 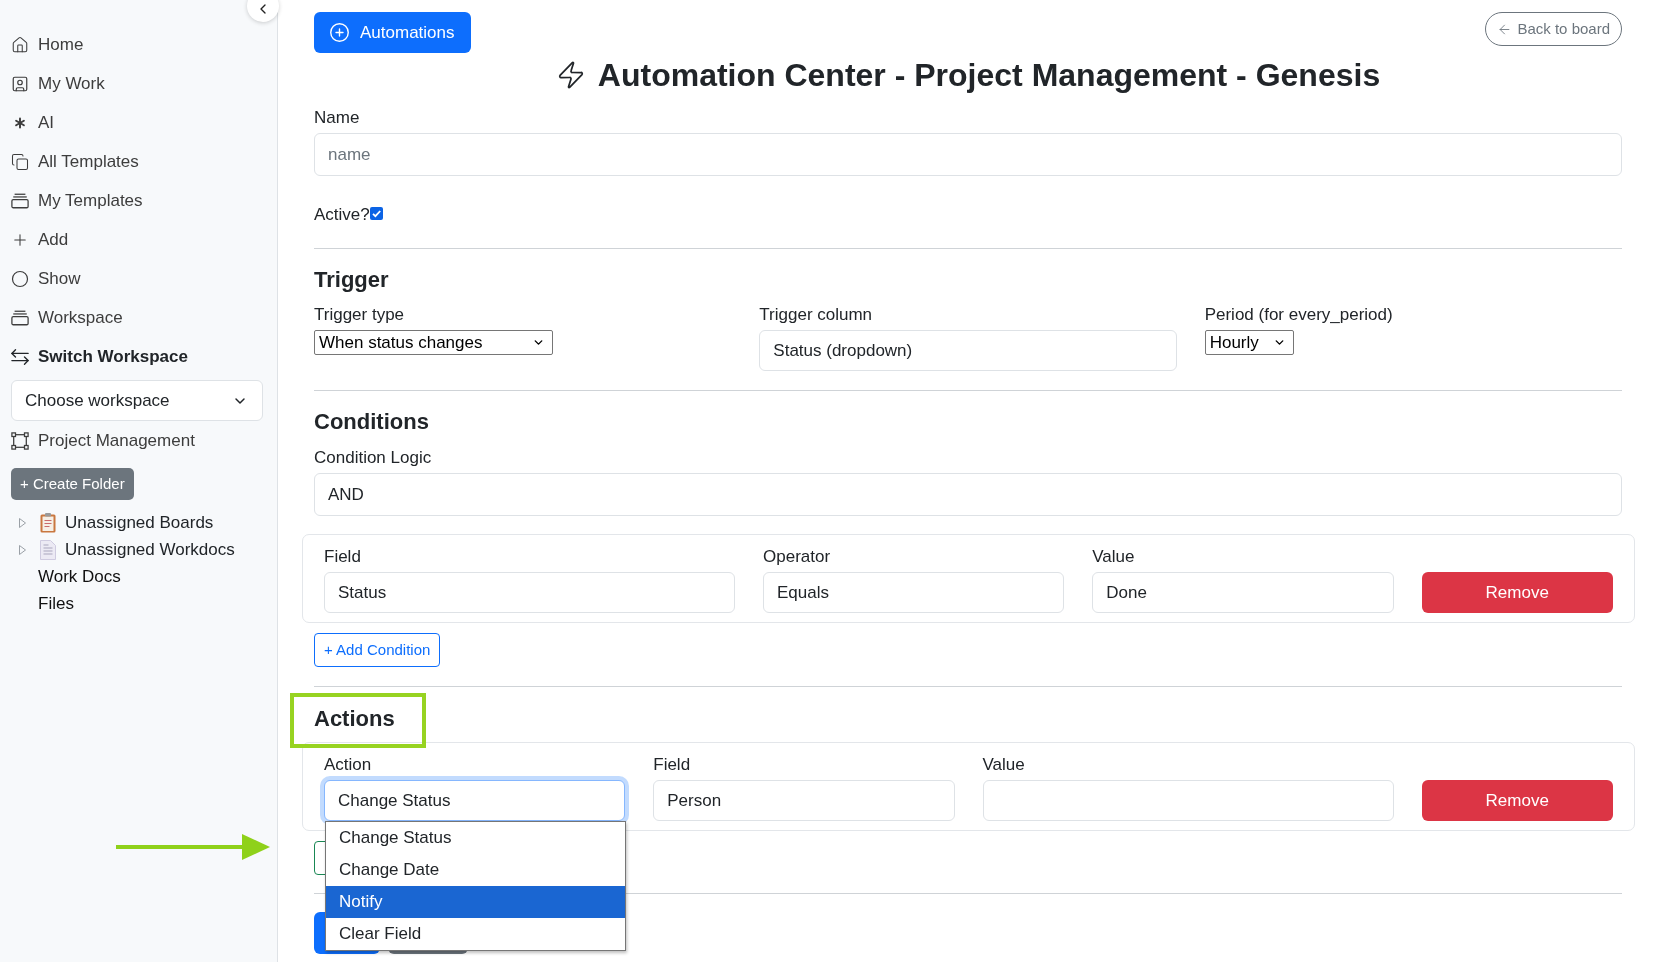 I want to click on plus-circle-icon, so click(x=339, y=32).